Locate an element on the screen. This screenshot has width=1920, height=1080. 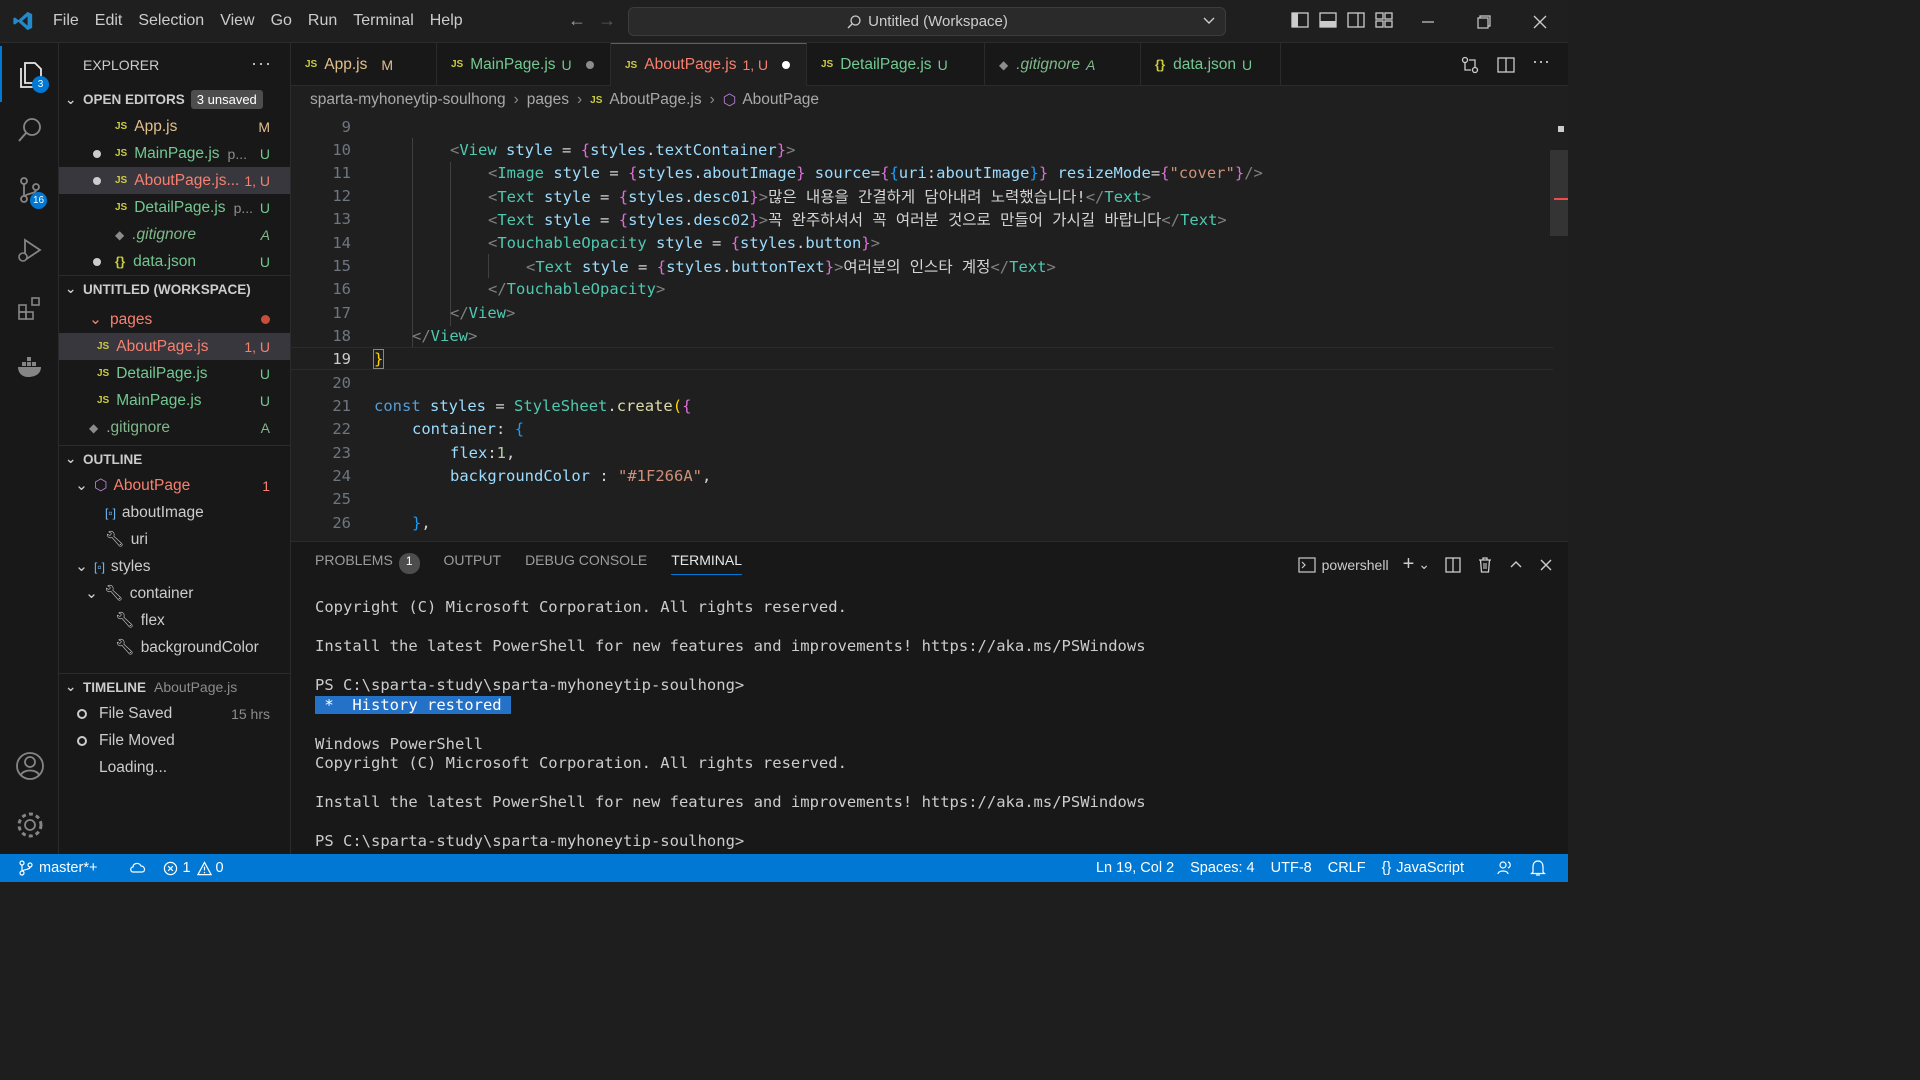
feedback-icon is located at coordinates (1505, 868).